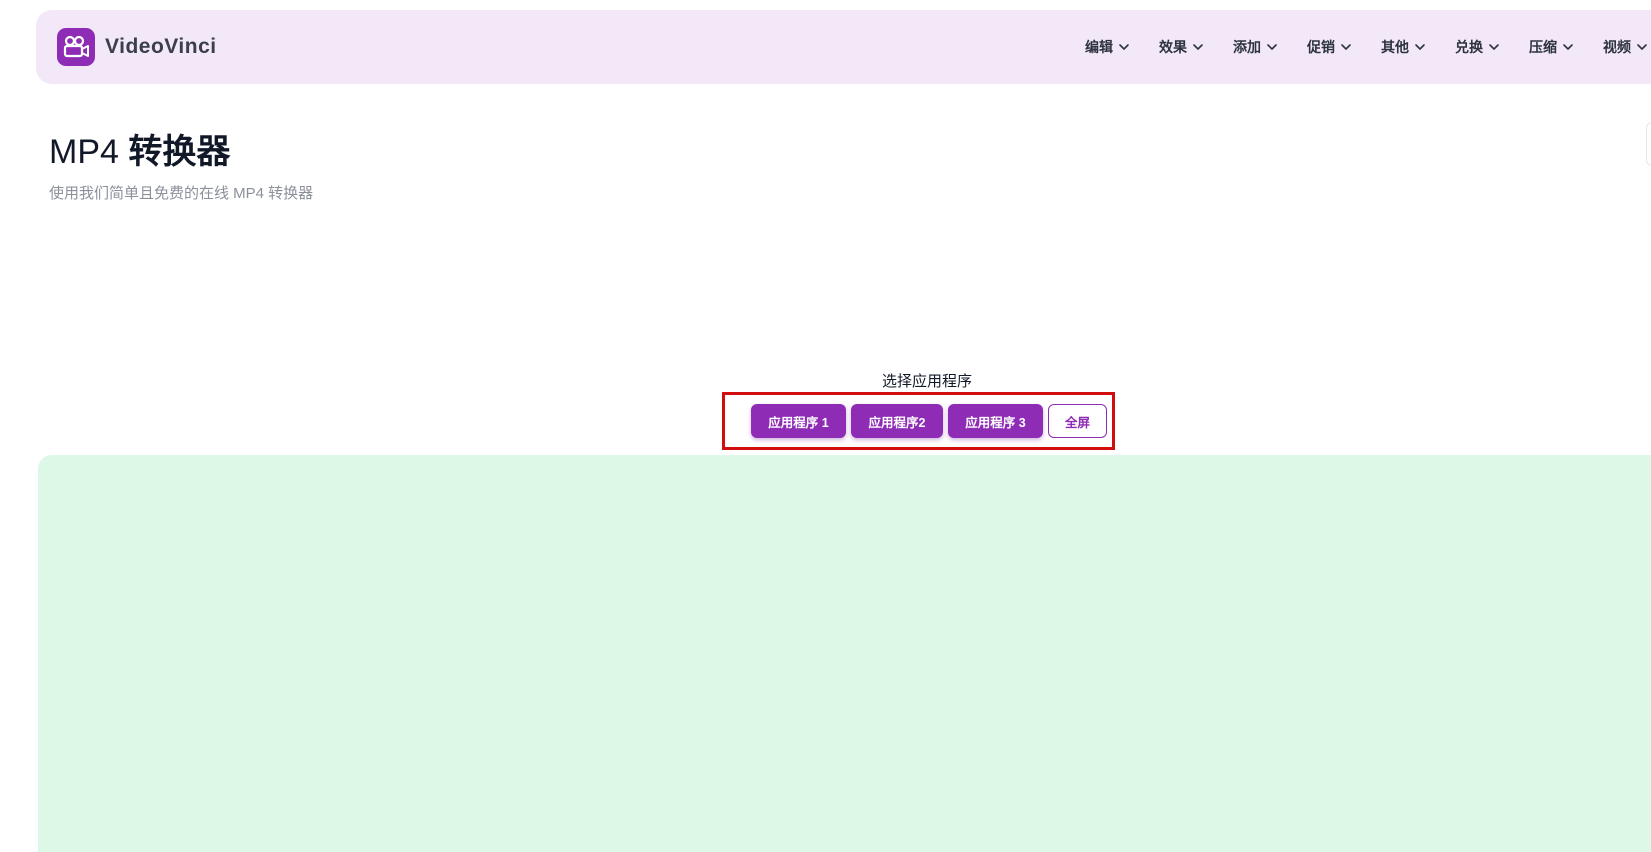  Describe the element at coordinates (843, 47) in the screenshot. I see `top-navbar: VideoVinci 编辑 效果 添加 促销 其他 兑换 压缩 视频` at that location.